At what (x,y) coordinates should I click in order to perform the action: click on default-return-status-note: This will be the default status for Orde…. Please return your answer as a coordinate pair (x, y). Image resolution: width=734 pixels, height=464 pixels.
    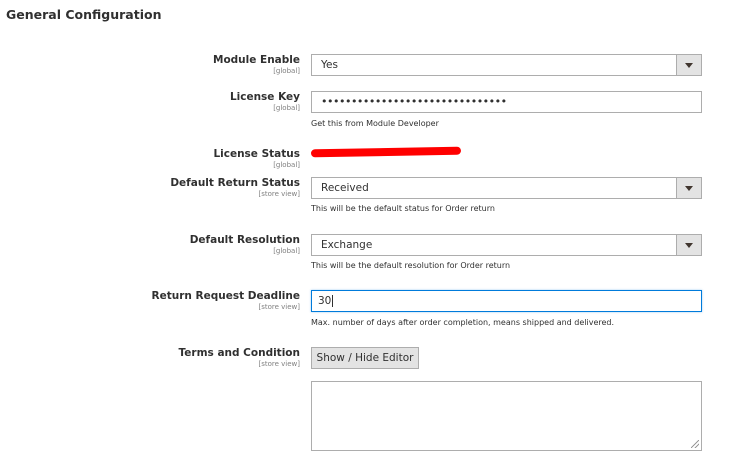
    Looking at the image, I should click on (403, 208).